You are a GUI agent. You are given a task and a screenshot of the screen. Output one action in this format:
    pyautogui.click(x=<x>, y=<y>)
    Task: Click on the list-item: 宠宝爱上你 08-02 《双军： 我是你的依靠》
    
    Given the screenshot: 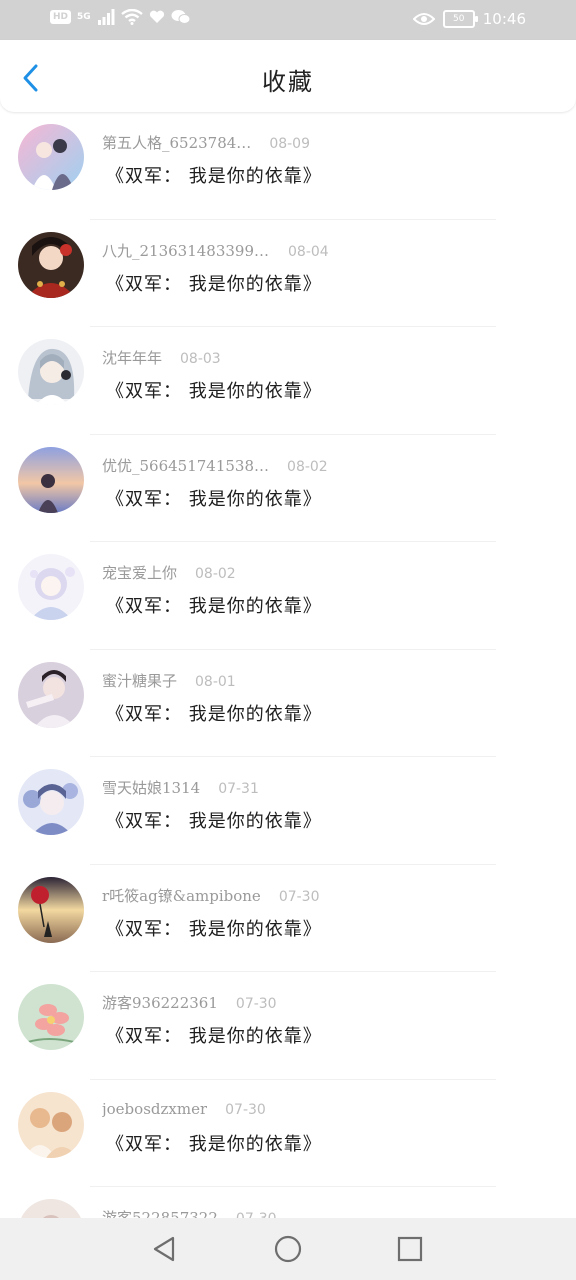 What is the action you would take?
    pyautogui.click(x=288, y=596)
    